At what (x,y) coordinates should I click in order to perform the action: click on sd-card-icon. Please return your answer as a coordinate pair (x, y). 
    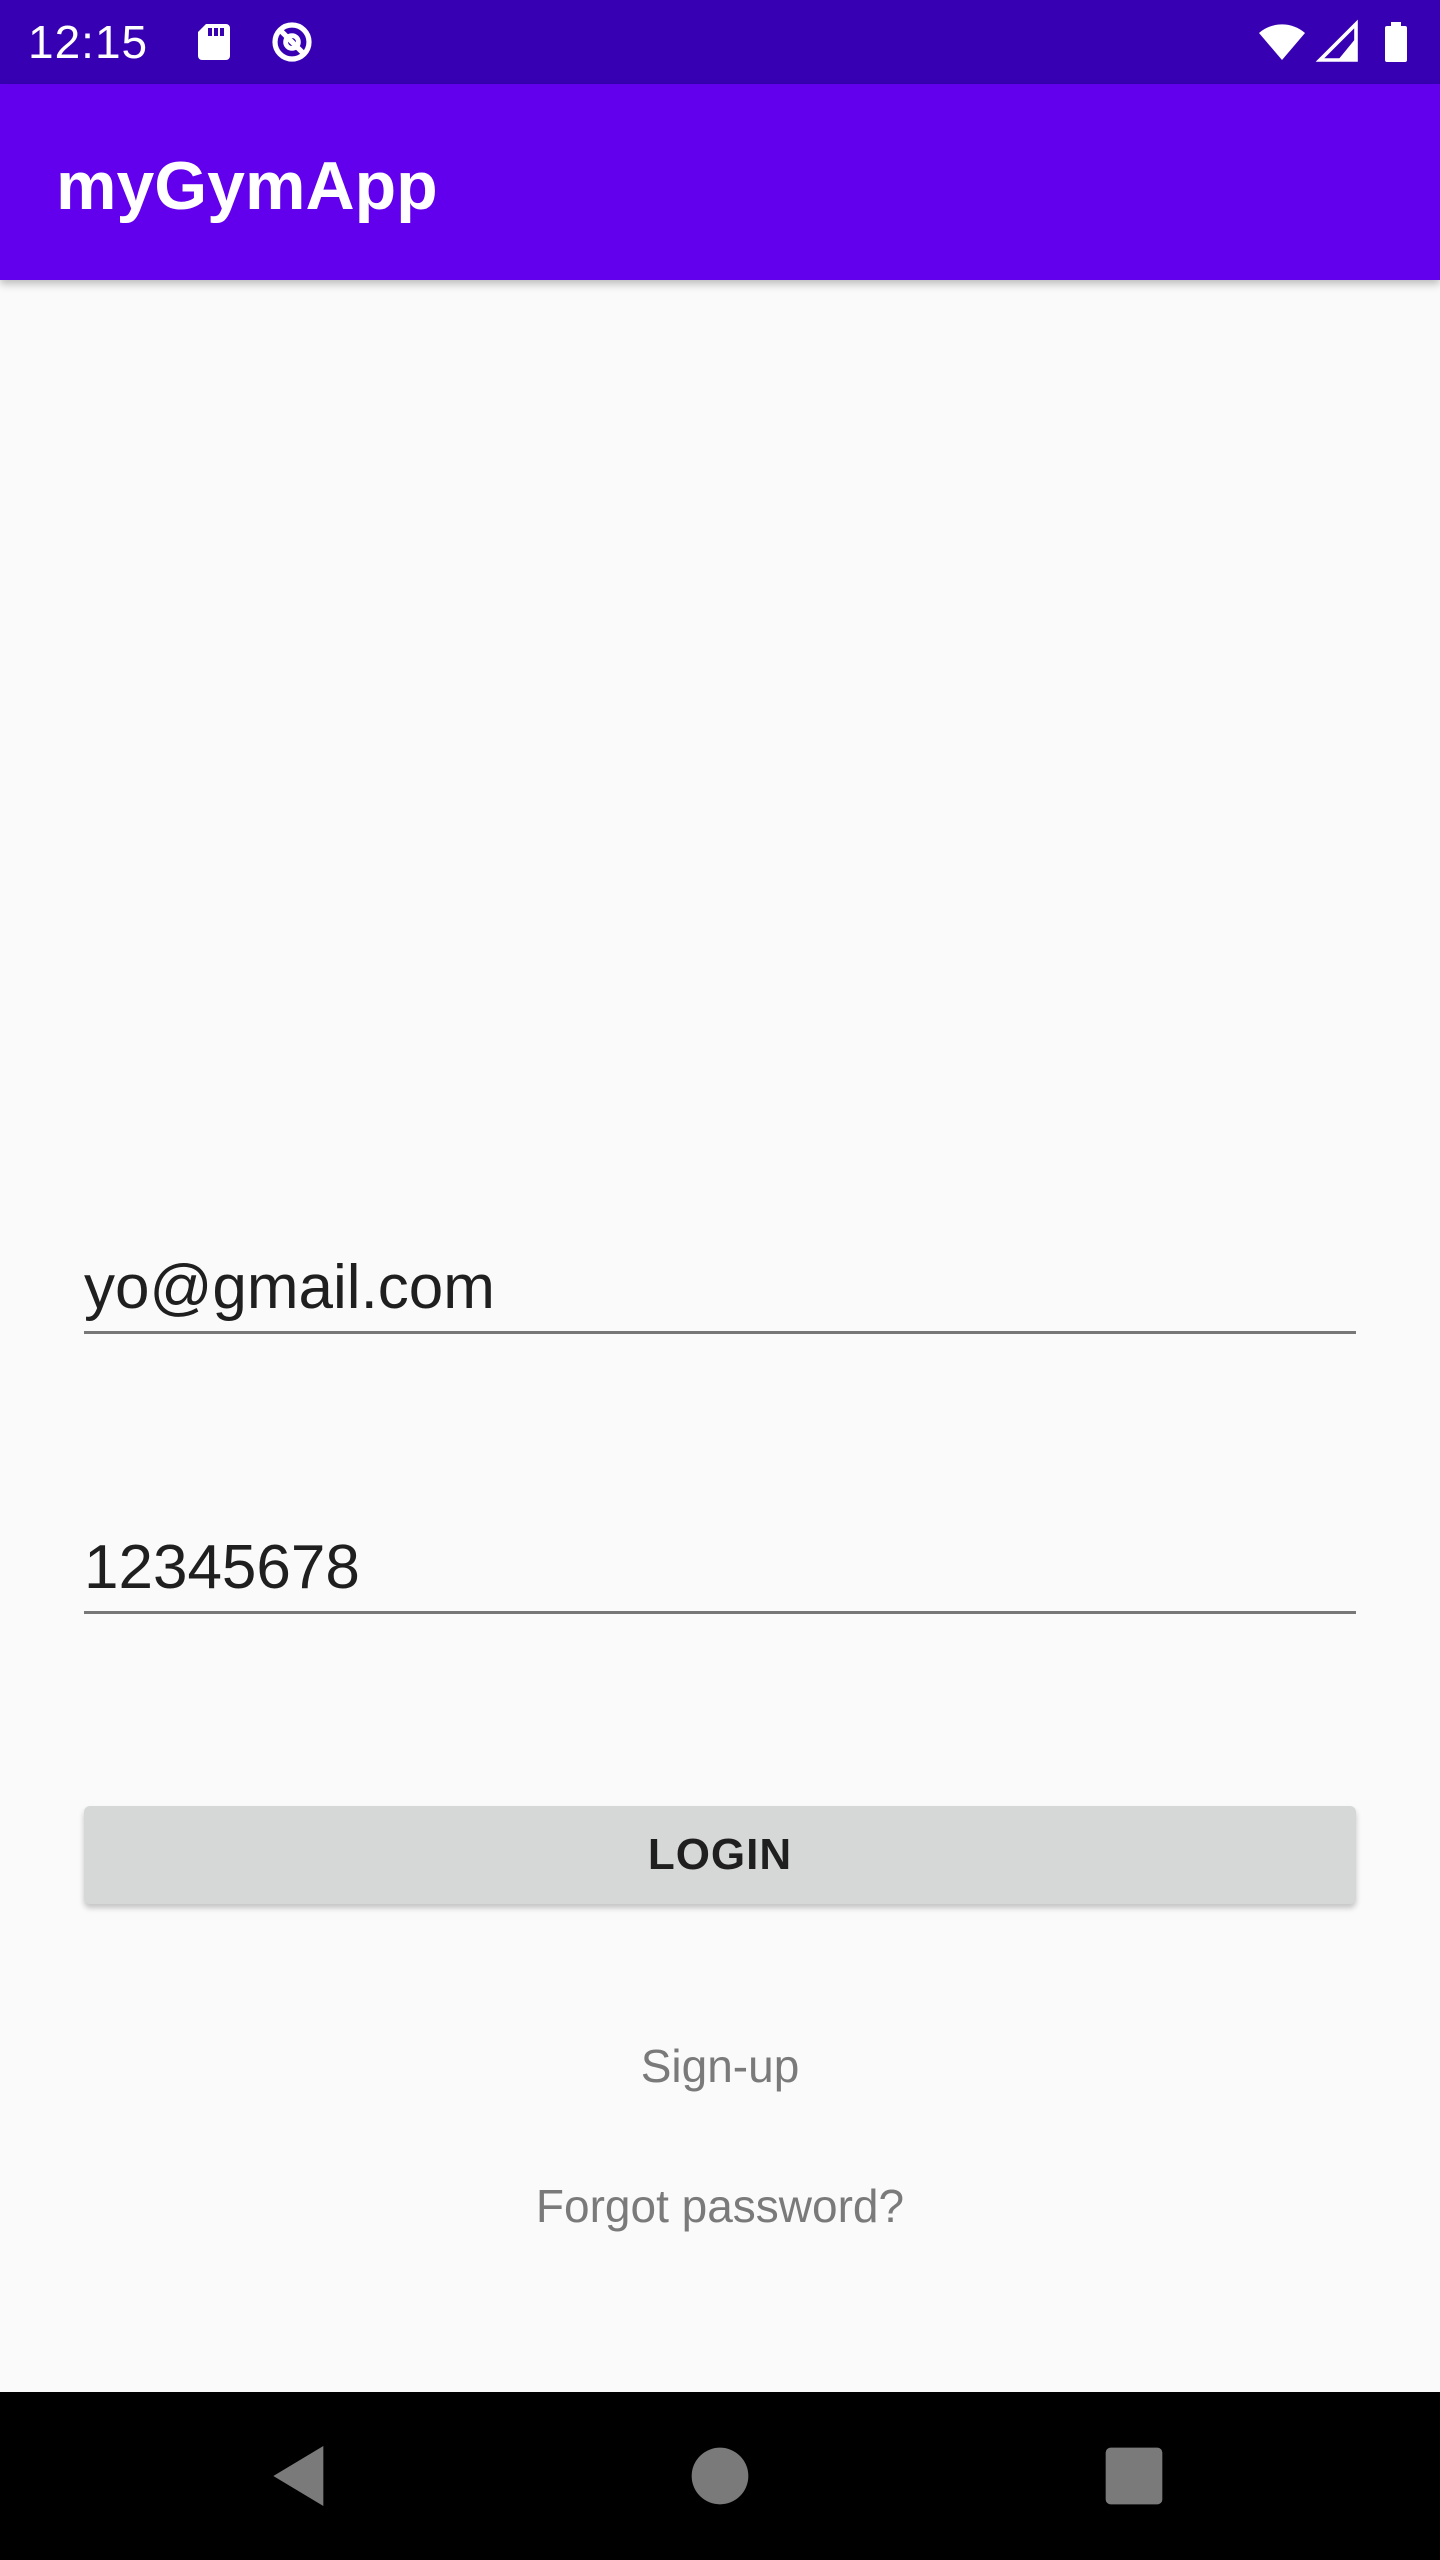
    Looking at the image, I should click on (214, 42).